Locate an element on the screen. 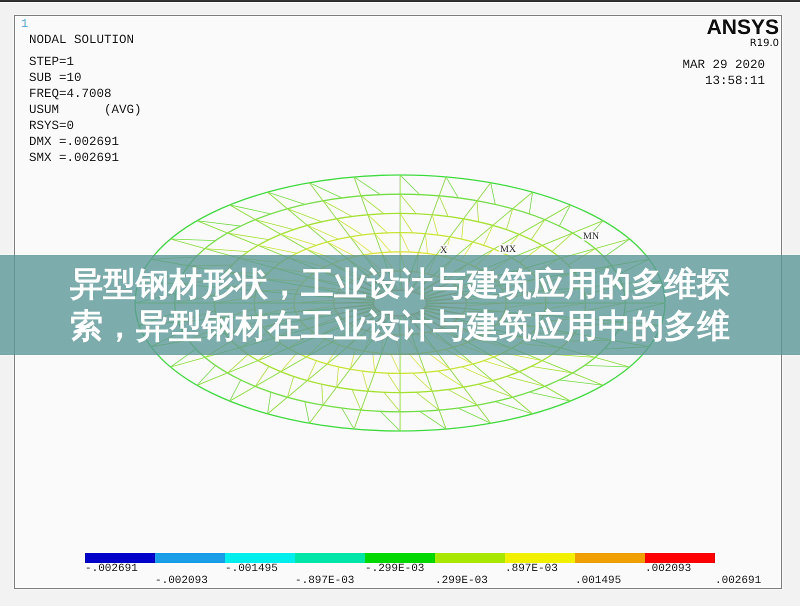 The height and width of the screenshot is (606, 800). legend-value: .002093 is located at coordinates (668, 569).